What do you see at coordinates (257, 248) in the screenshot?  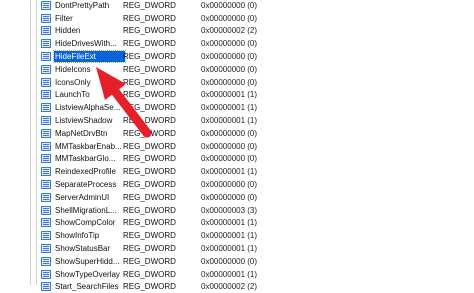 I see `registry-value-row: ShowStatusBar REG_DWORD 0x00000001 (1)` at bounding box center [257, 248].